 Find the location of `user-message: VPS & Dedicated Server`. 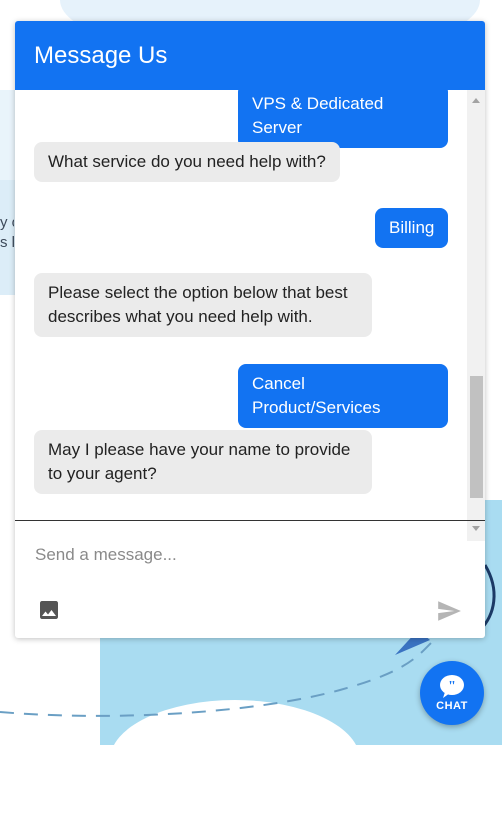

user-message: VPS & Dedicated Server is located at coordinates (343, 119).